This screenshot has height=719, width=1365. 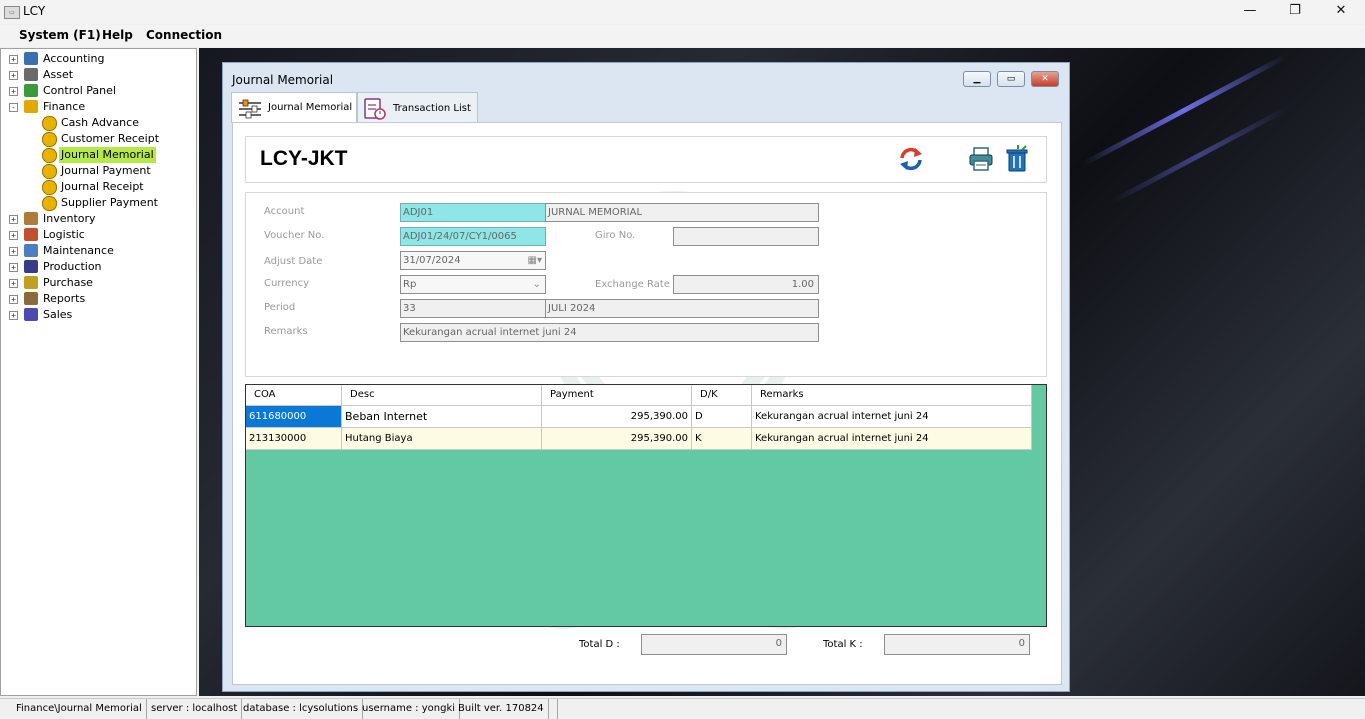 I want to click on currency-select: Rp ⌄, so click(x=473, y=284).